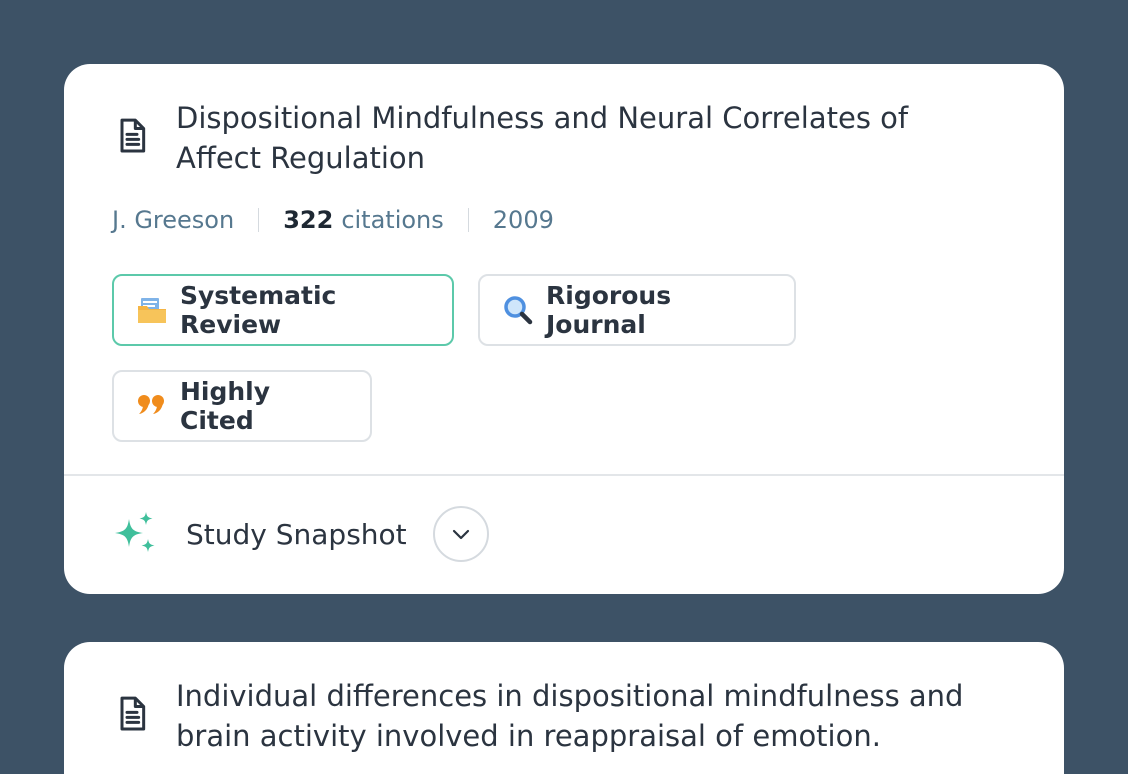  What do you see at coordinates (173, 220) in the screenshot?
I see `author-name: J. Greeson` at bounding box center [173, 220].